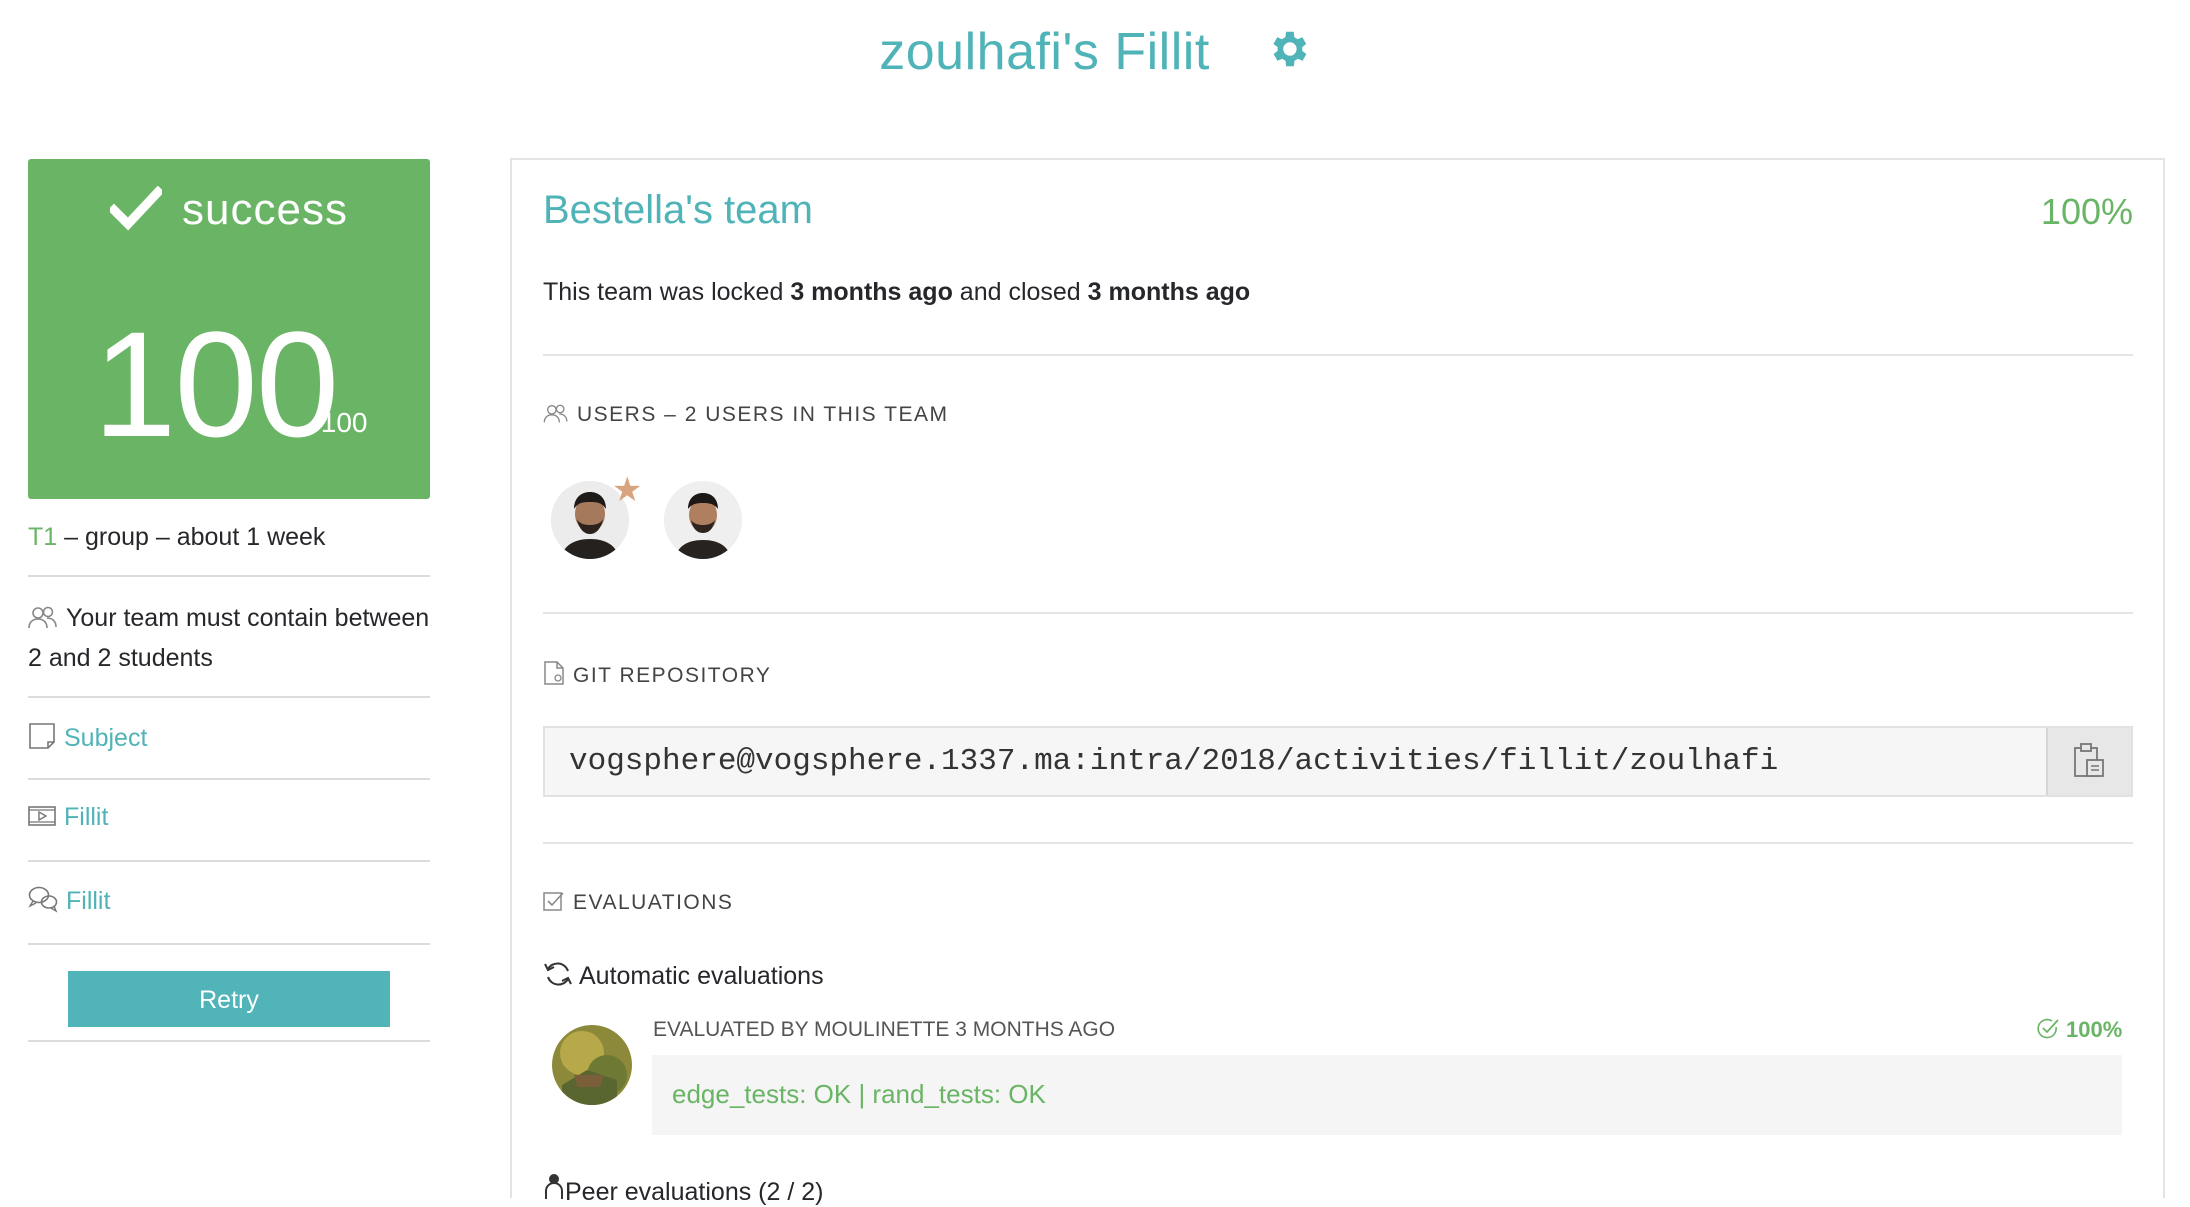 Image resolution: width=2190 pixels, height=1207 pixels. What do you see at coordinates (1169, 292) in the screenshot?
I see `close-time: 3 months ago` at bounding box center [1169, 292].